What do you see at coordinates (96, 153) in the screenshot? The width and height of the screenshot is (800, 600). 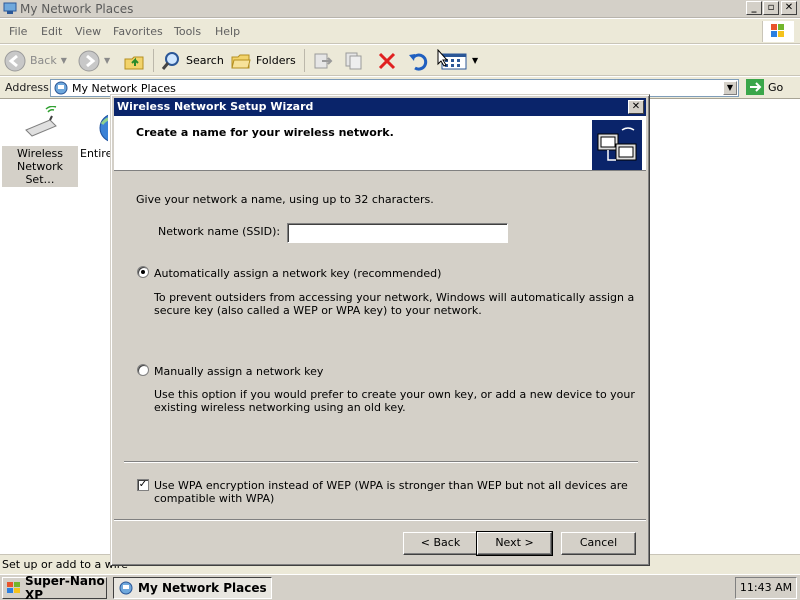 I see `entire-network-label: Entire` at bounding box center [96, 153].